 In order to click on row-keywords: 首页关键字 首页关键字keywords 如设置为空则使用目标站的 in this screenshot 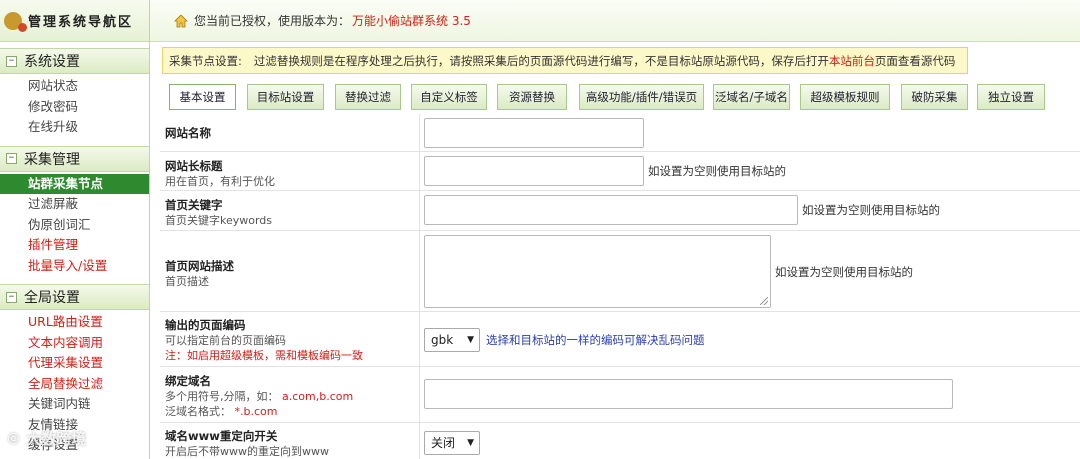, I will do `click(620, 211)`.